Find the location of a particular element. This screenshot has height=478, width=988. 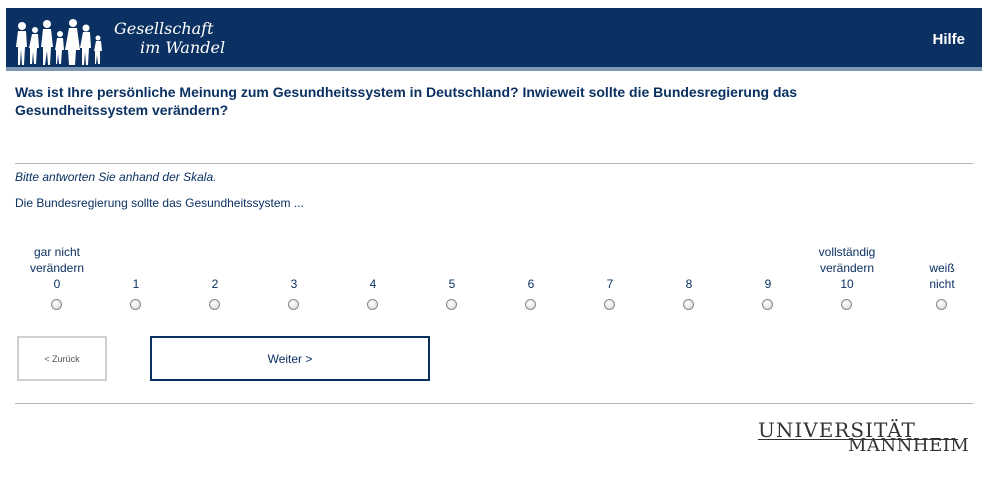

instruction-text: Bitte antworten Sie anhand der Skala. is located at coordinates (116, 177).